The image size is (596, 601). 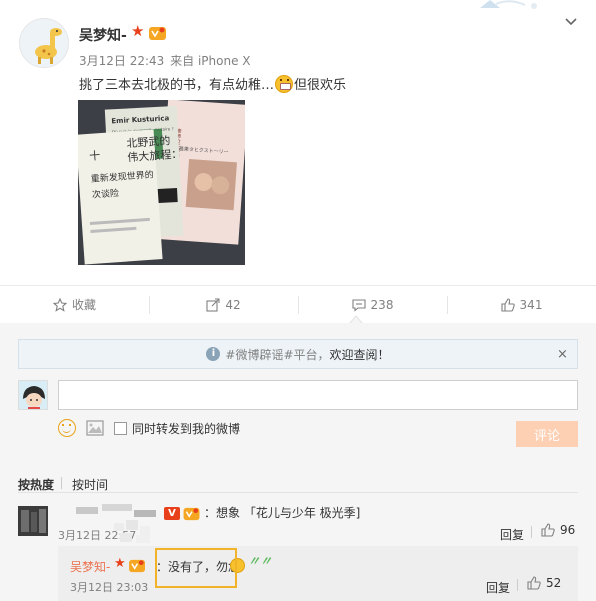 I want to click on repost-icon, so click(x=213, y=304).